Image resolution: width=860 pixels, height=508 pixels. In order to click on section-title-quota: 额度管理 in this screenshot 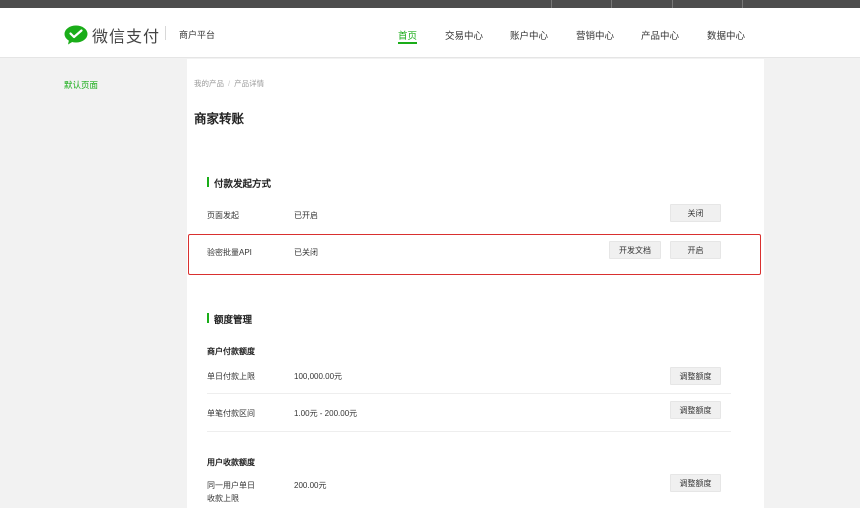, I will do `click(229, 319)`.